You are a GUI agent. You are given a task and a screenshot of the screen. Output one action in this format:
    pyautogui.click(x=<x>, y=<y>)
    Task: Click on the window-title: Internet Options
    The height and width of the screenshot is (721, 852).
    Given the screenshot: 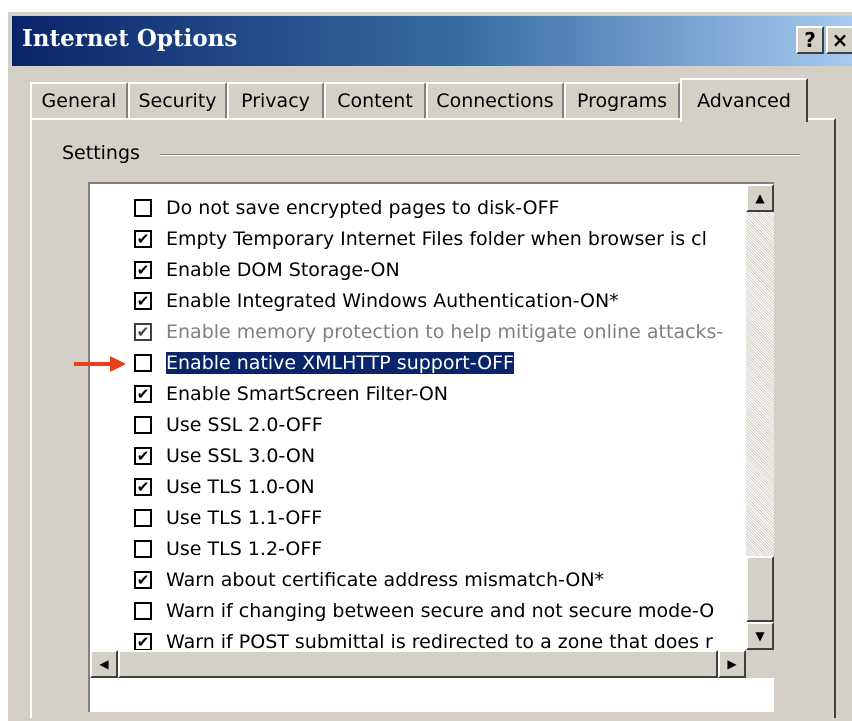 What is the action you would take?
    pyautogui.click(x=130, y=38)
    